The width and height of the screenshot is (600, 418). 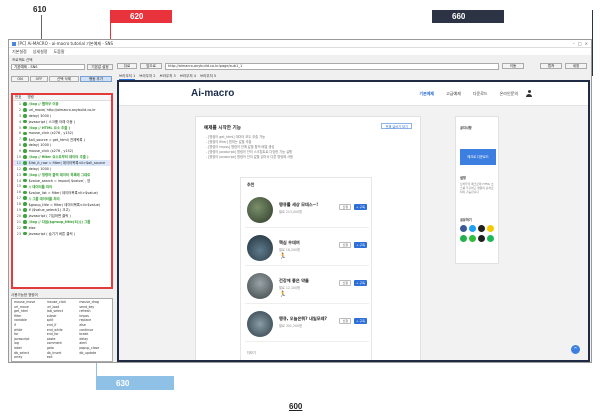 What do you see at coordinates (298, 205) in the screenshot?
I see `recommend-name: 땡큐를 세상 모데스~!` at bounding box center [298, 205].